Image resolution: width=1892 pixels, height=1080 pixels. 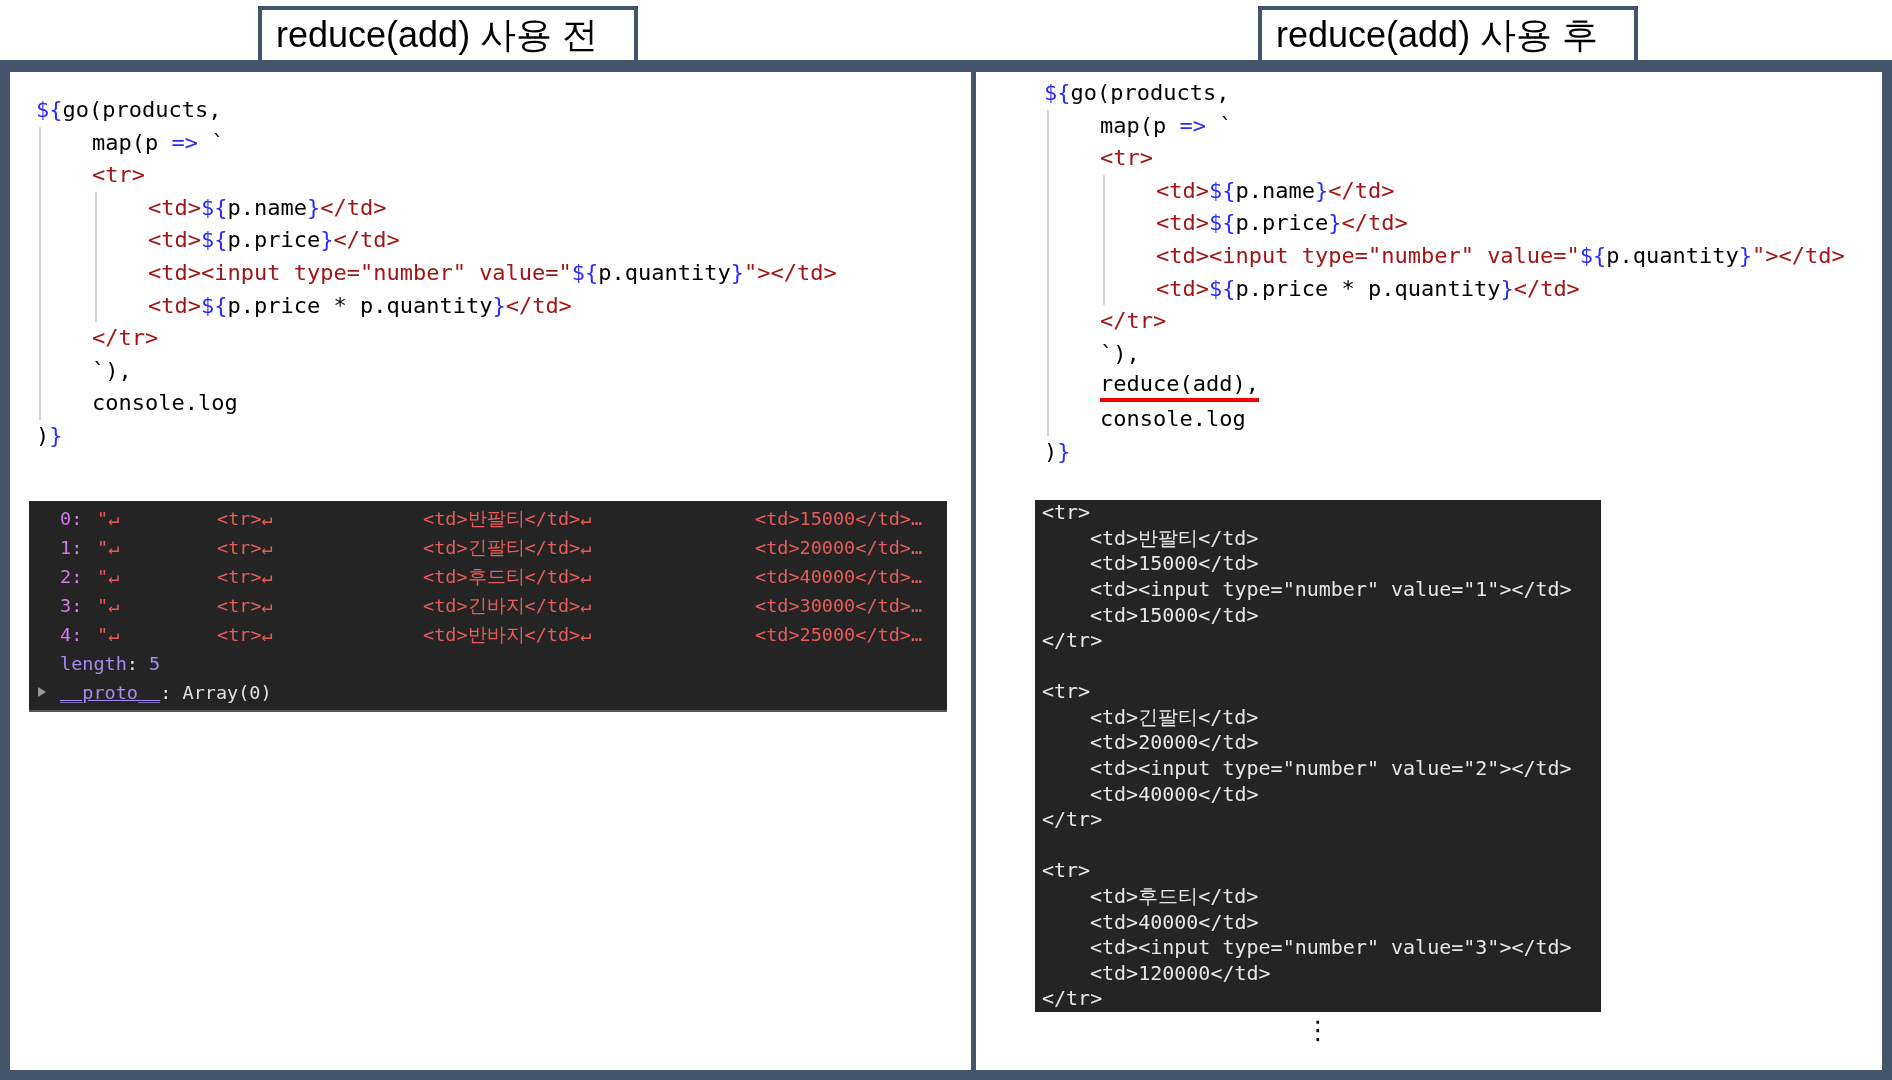 I want to click on console-text: length: 5, so click(x=110, y=663).